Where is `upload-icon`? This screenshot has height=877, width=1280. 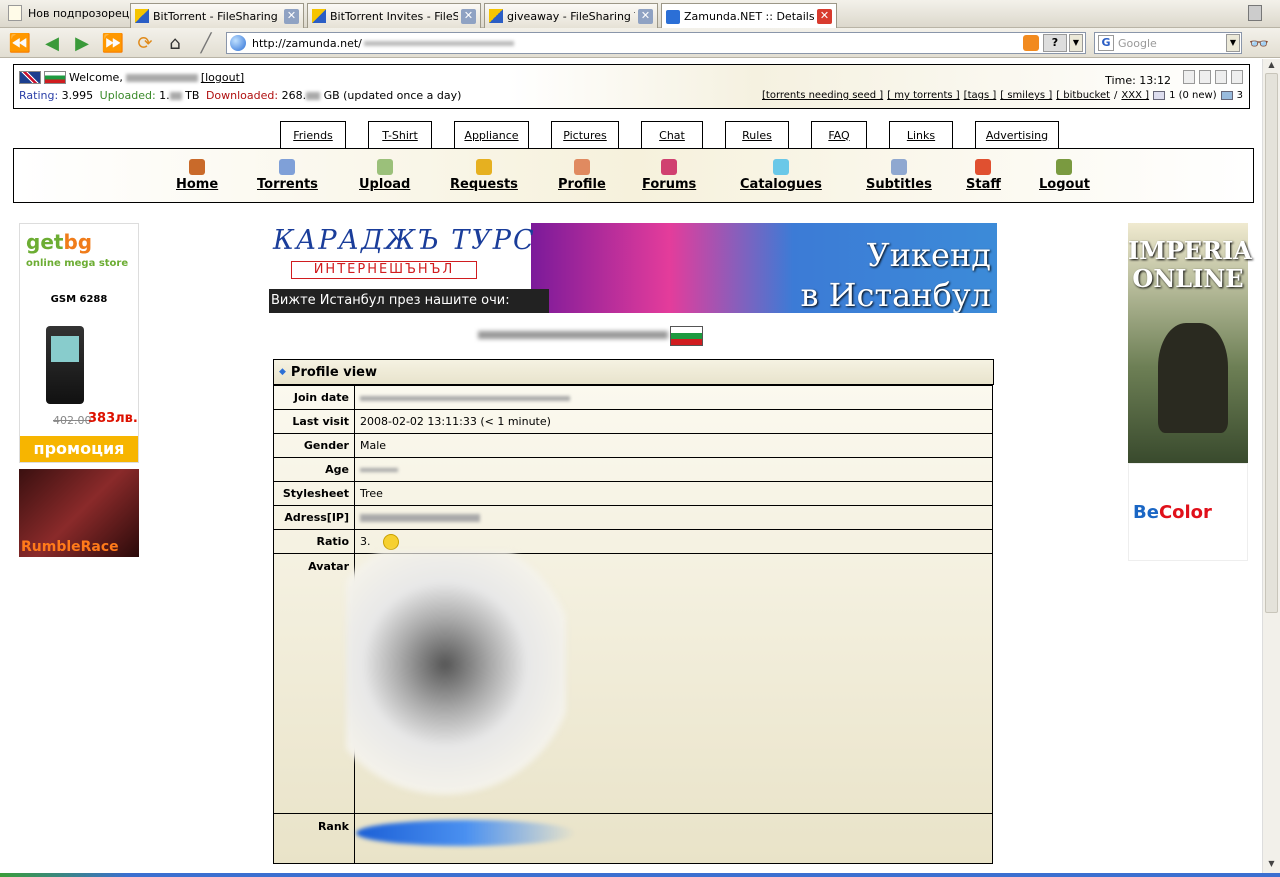 upload-icon is located at coordinates (384, 167).